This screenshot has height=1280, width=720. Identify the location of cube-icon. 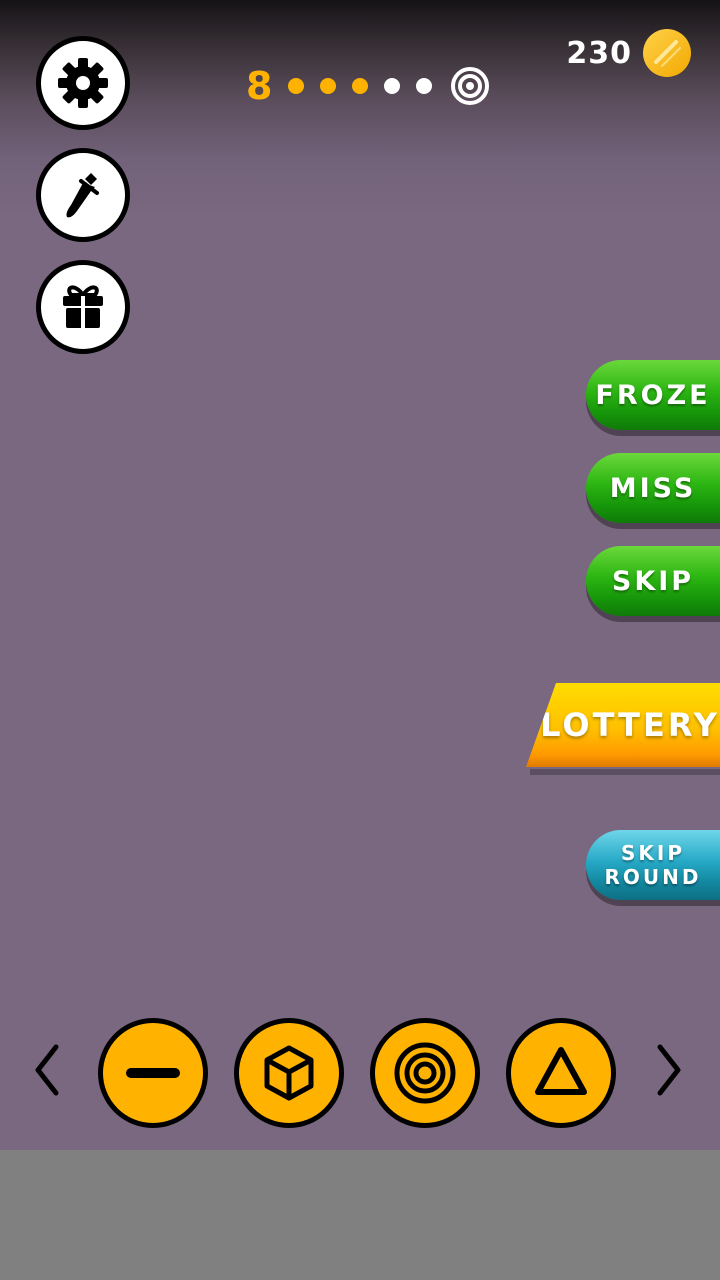
(289, 1073).